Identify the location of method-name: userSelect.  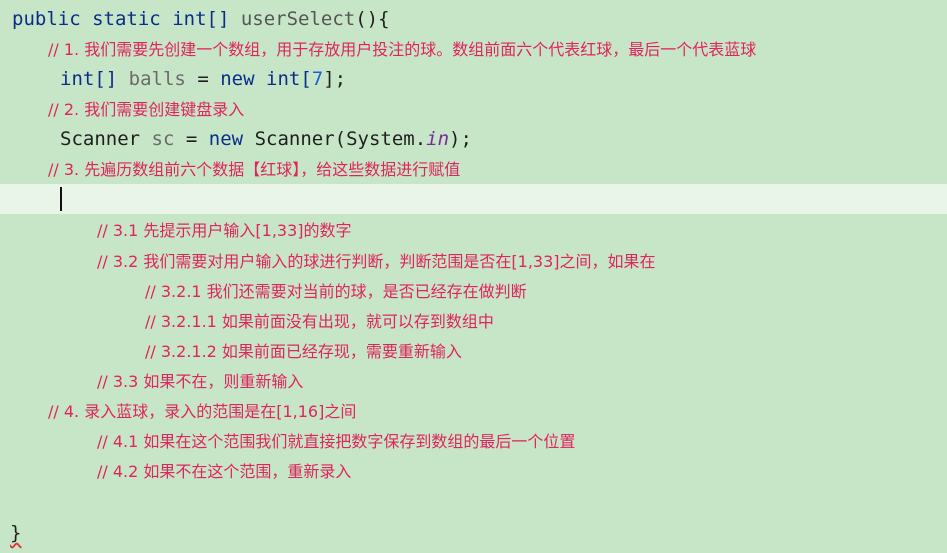
(298, 19).